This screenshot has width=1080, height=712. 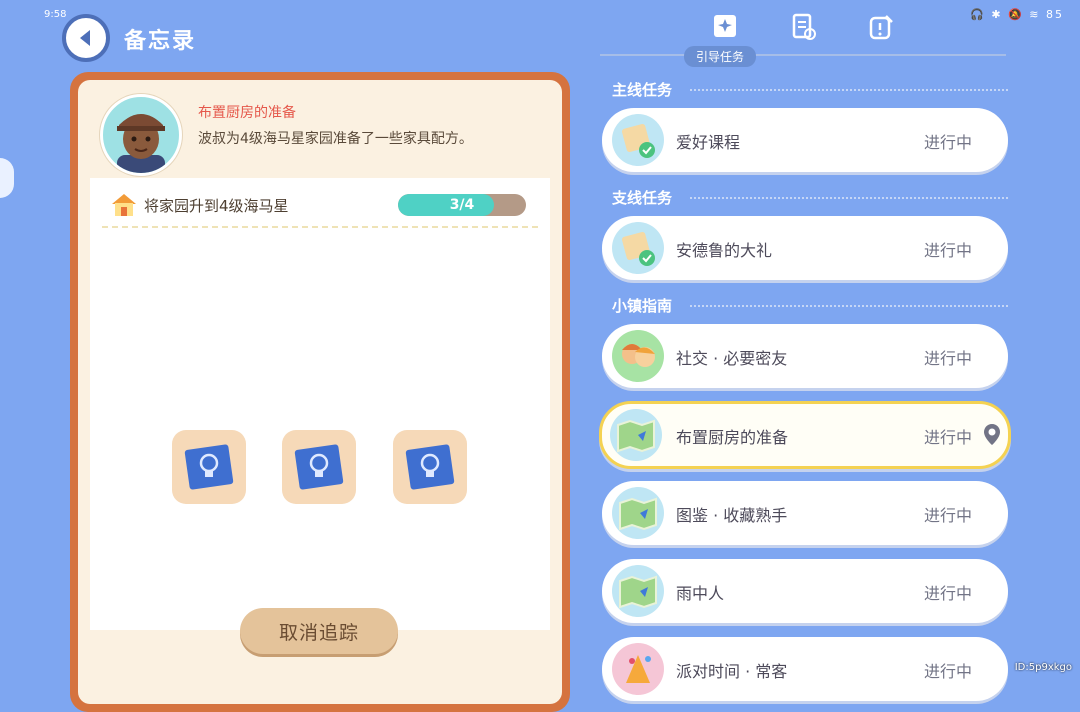 What do you see at coordinates (7, 178) in the screenshot?
I see `side-drawer-handle` at bounding box center [7, 178].